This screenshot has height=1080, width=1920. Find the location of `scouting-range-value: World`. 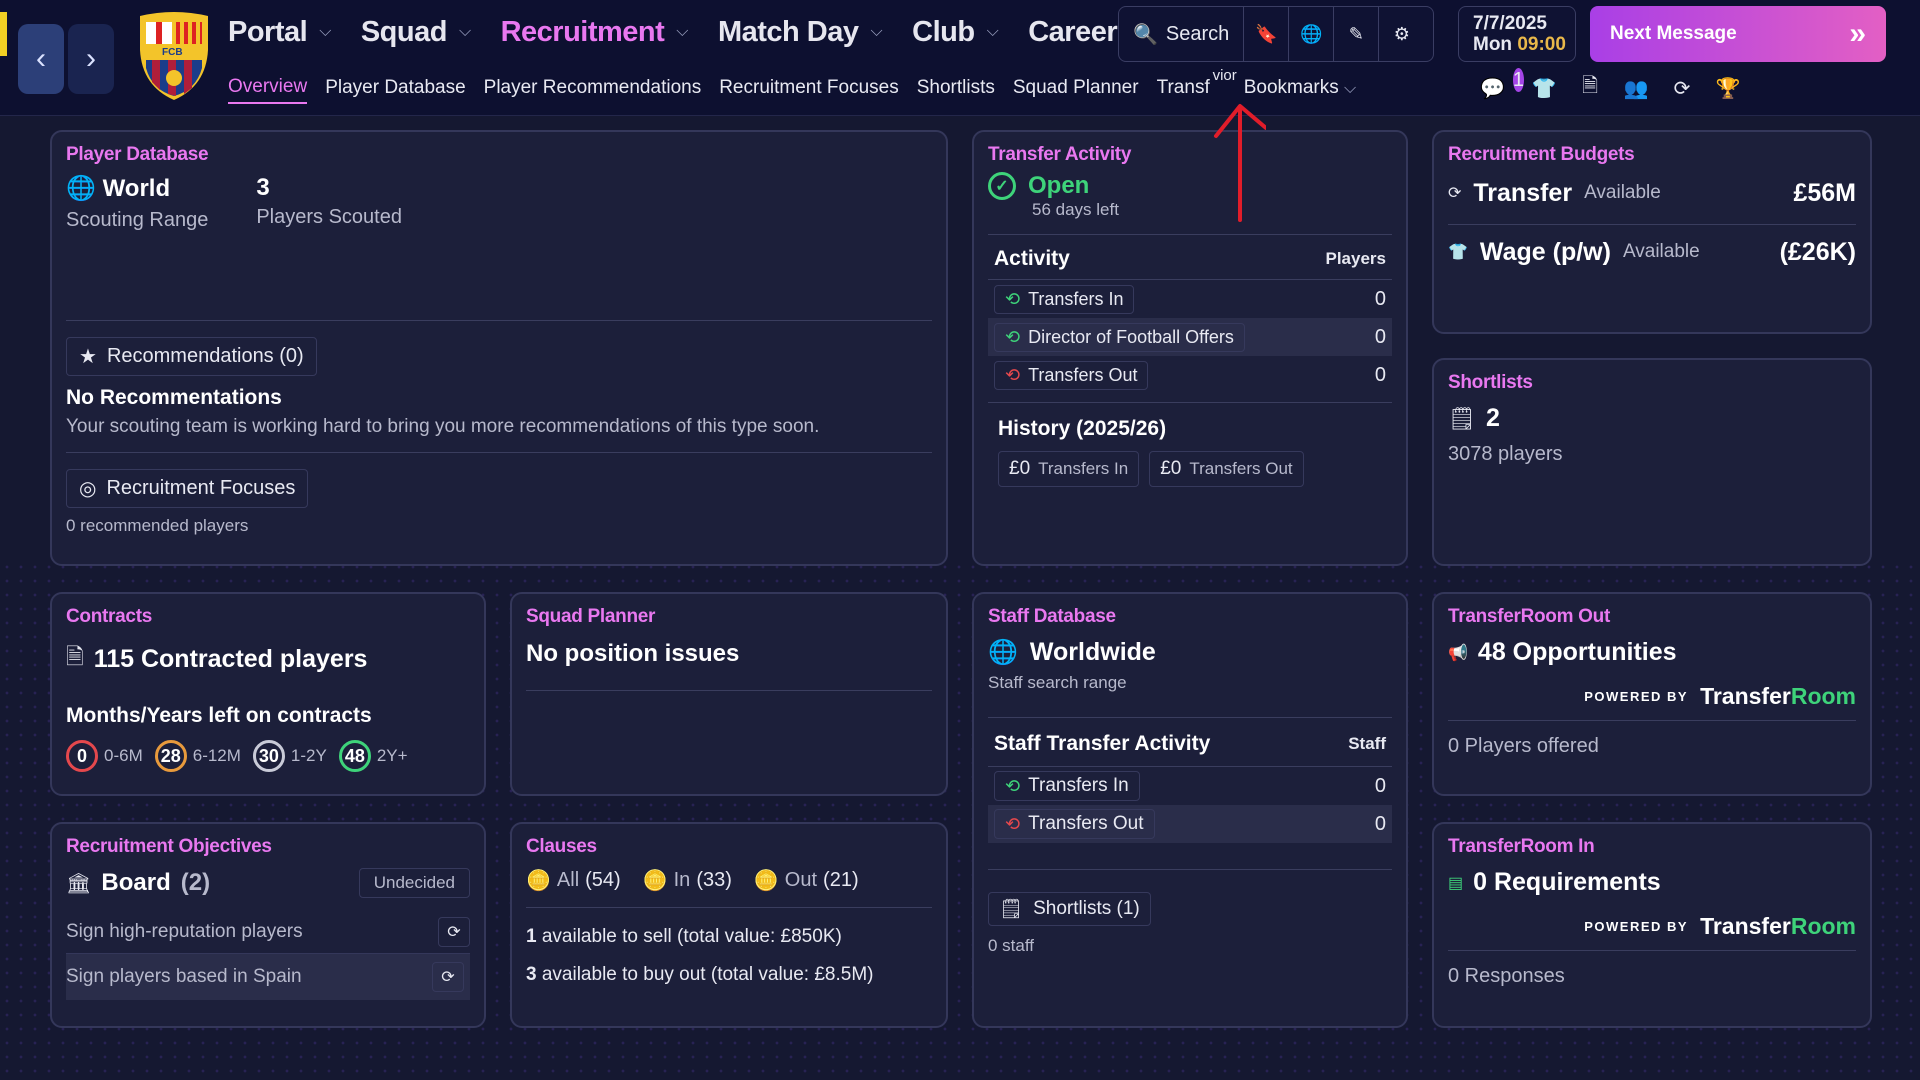

scouting-range-value: World is located at coordinates (136, 188).